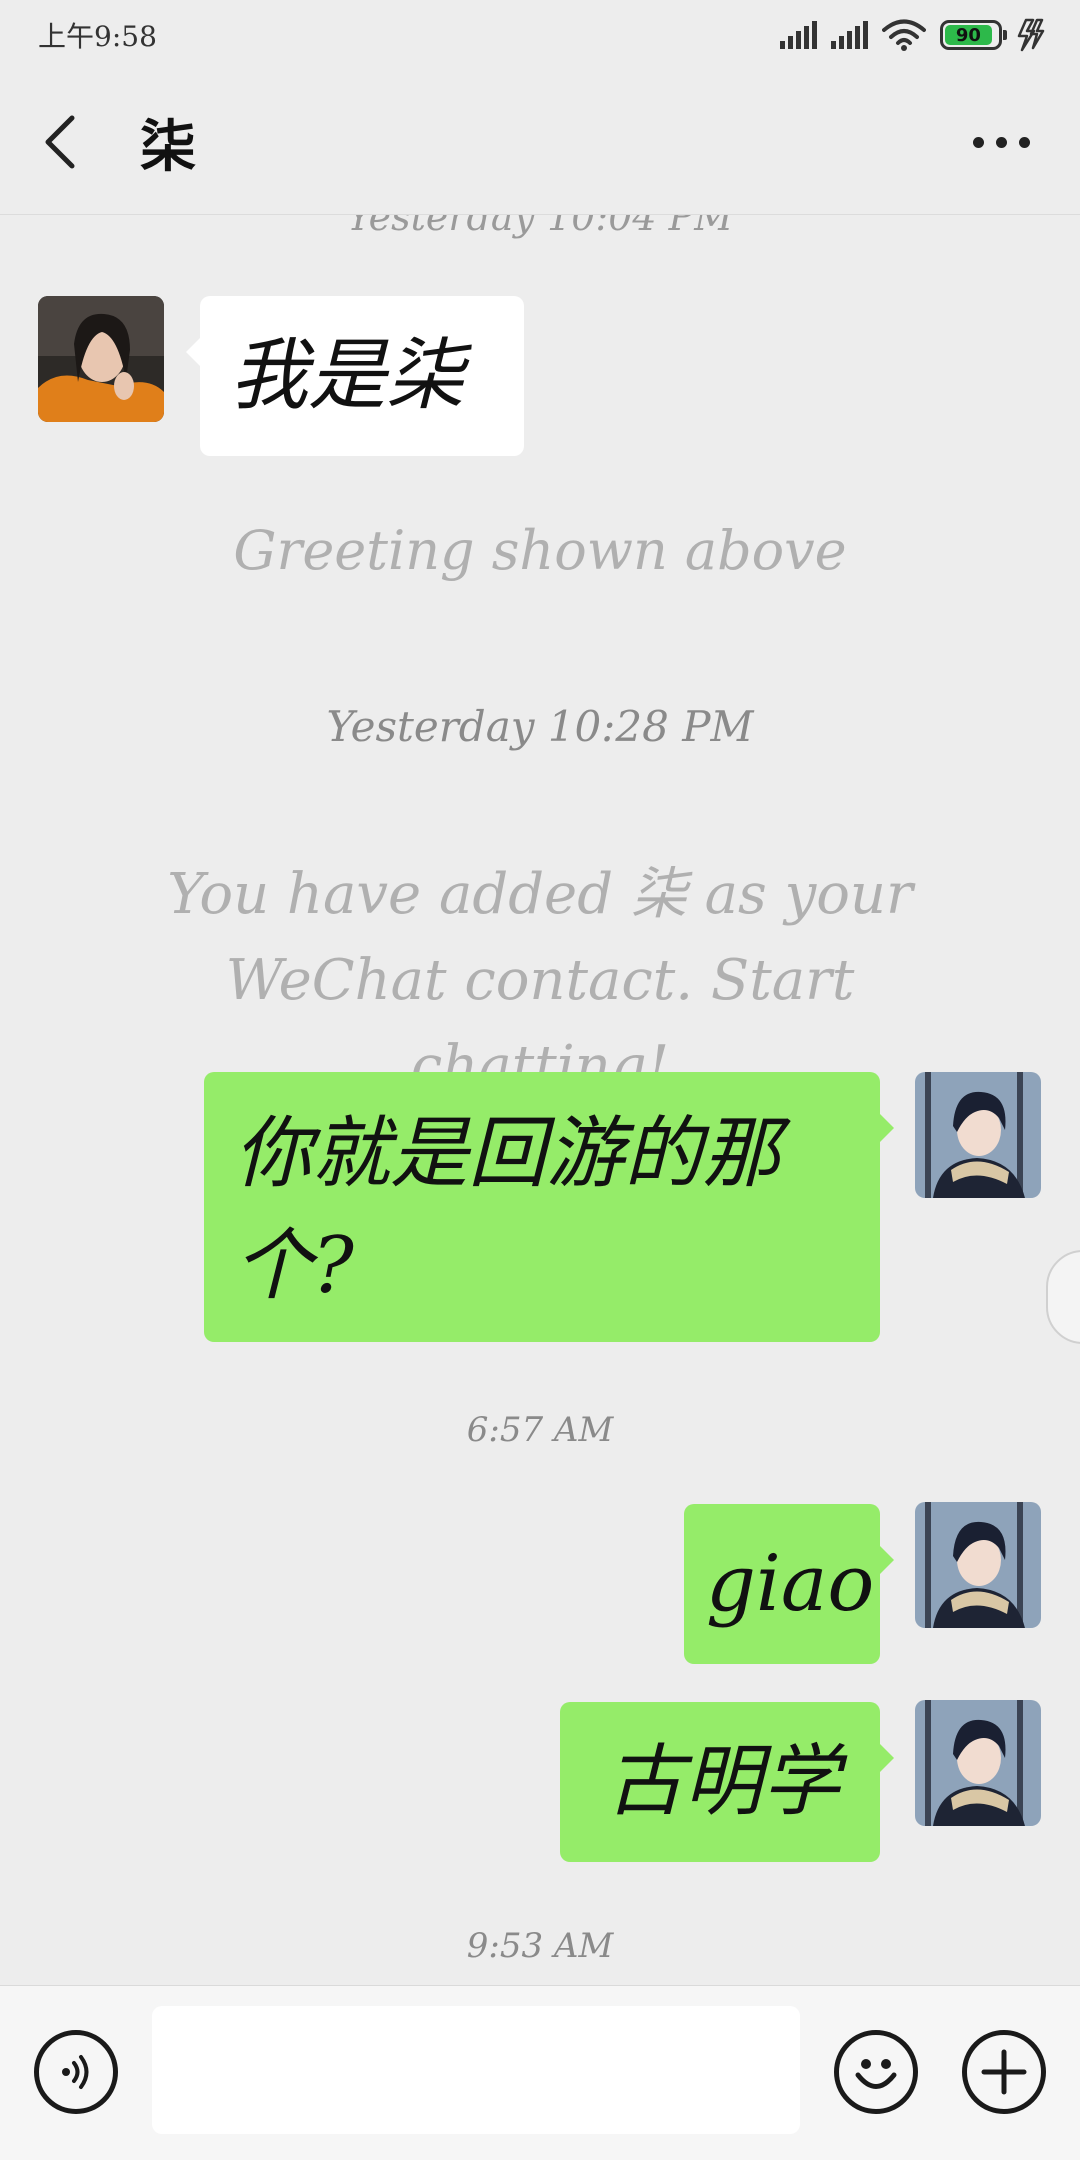  What do you see at coordinates (904, 35) in the screenshot?
I see `wifi-icon` at bounding box center [904, 35].